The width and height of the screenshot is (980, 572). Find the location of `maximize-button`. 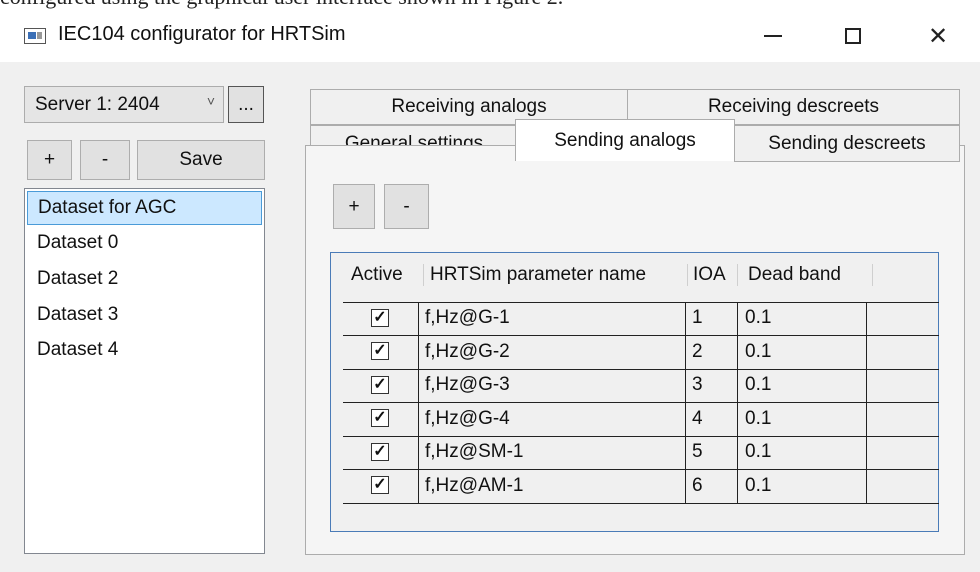

maximize-button is located at coordinates (853, 36).